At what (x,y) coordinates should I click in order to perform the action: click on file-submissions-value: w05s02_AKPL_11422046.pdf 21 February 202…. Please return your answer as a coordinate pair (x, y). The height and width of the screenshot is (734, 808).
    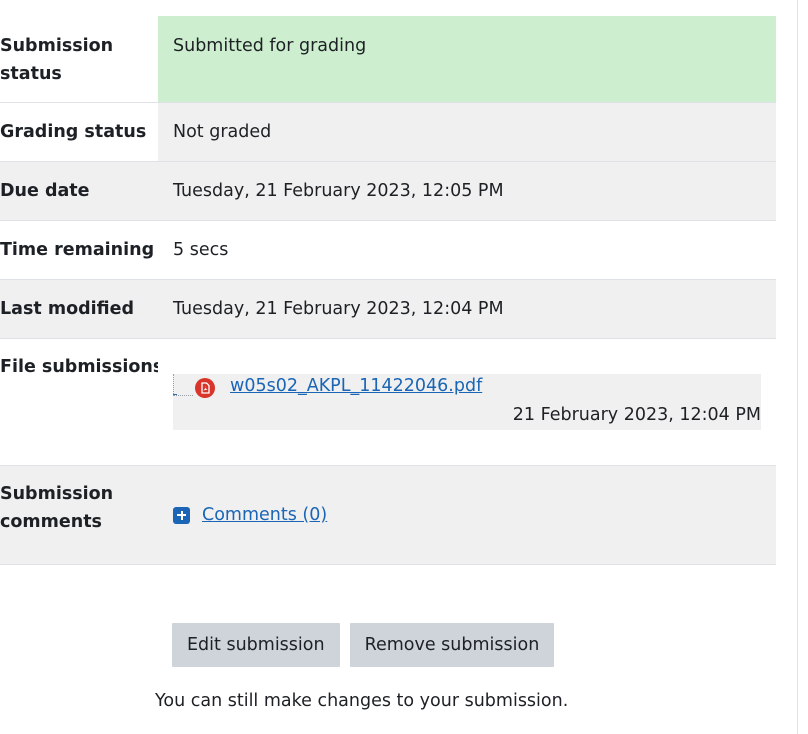
    Looking at the image, I should click on (467, 402).